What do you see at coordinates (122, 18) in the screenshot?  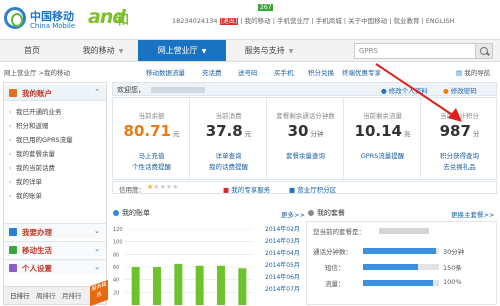 I see `he-logo: 和` at bounding box center [122, 18].